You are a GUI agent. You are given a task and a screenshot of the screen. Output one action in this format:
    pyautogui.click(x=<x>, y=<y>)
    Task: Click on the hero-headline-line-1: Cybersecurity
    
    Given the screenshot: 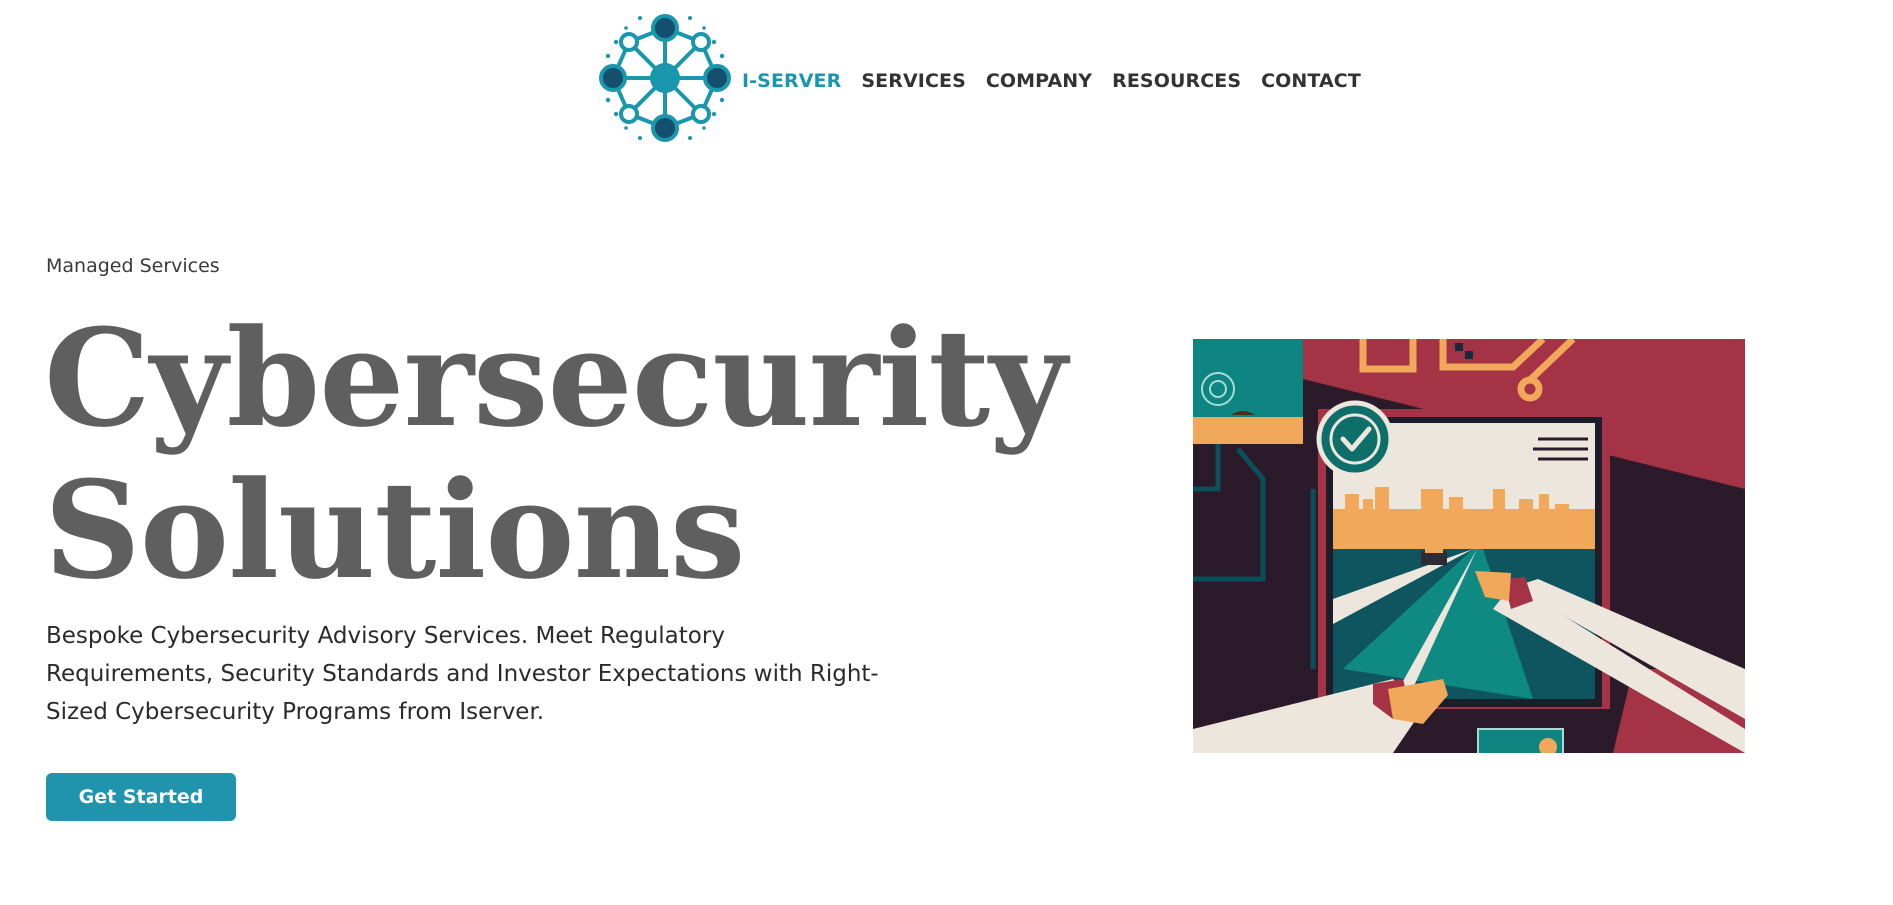 What is the action you would take?
    pyautogui.click(x=555, y=378)
    